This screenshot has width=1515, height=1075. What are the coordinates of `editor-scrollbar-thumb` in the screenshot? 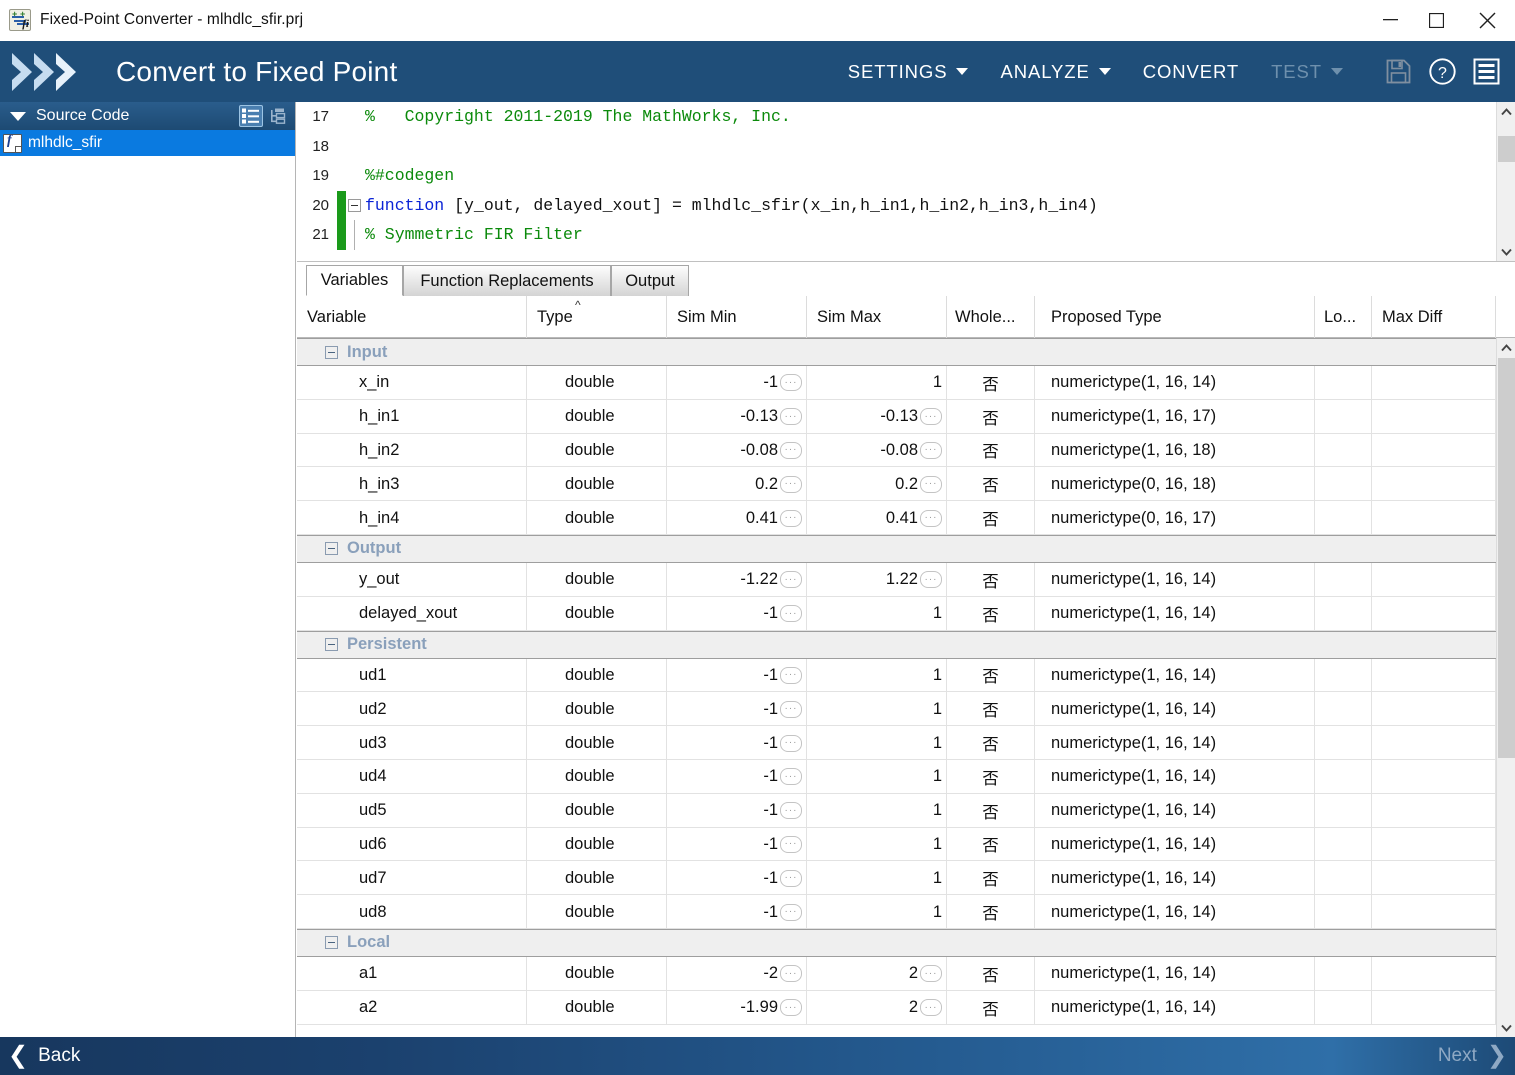 It's located at (1506, 149).